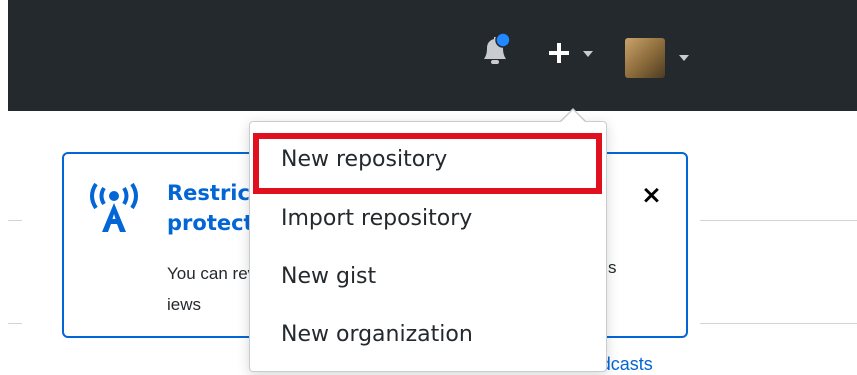 This screenshot has width=857, height=375. I want to click on left-margin, so click(4, 187).